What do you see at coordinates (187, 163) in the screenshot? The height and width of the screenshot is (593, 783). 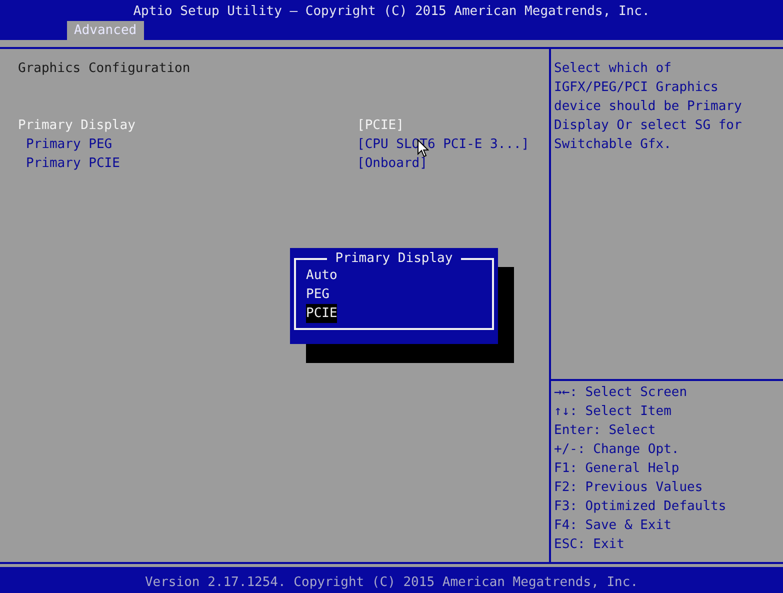 I see `setting-label: Primary PCIE` at bounding box center [187, 163].